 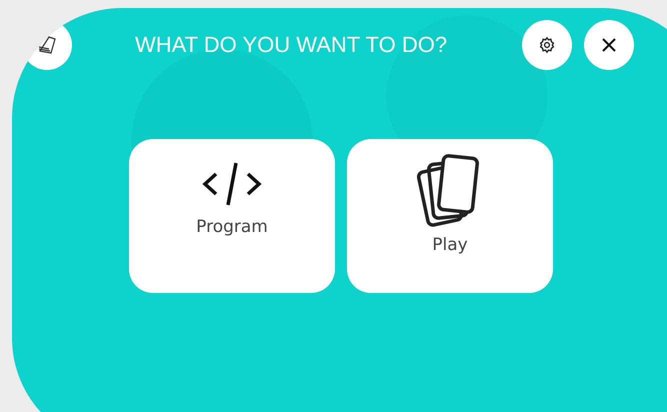 What do you see at coordinates (232, 216) in the screenshot?
I see `option-card: Program` at bounding box center [232, 216].